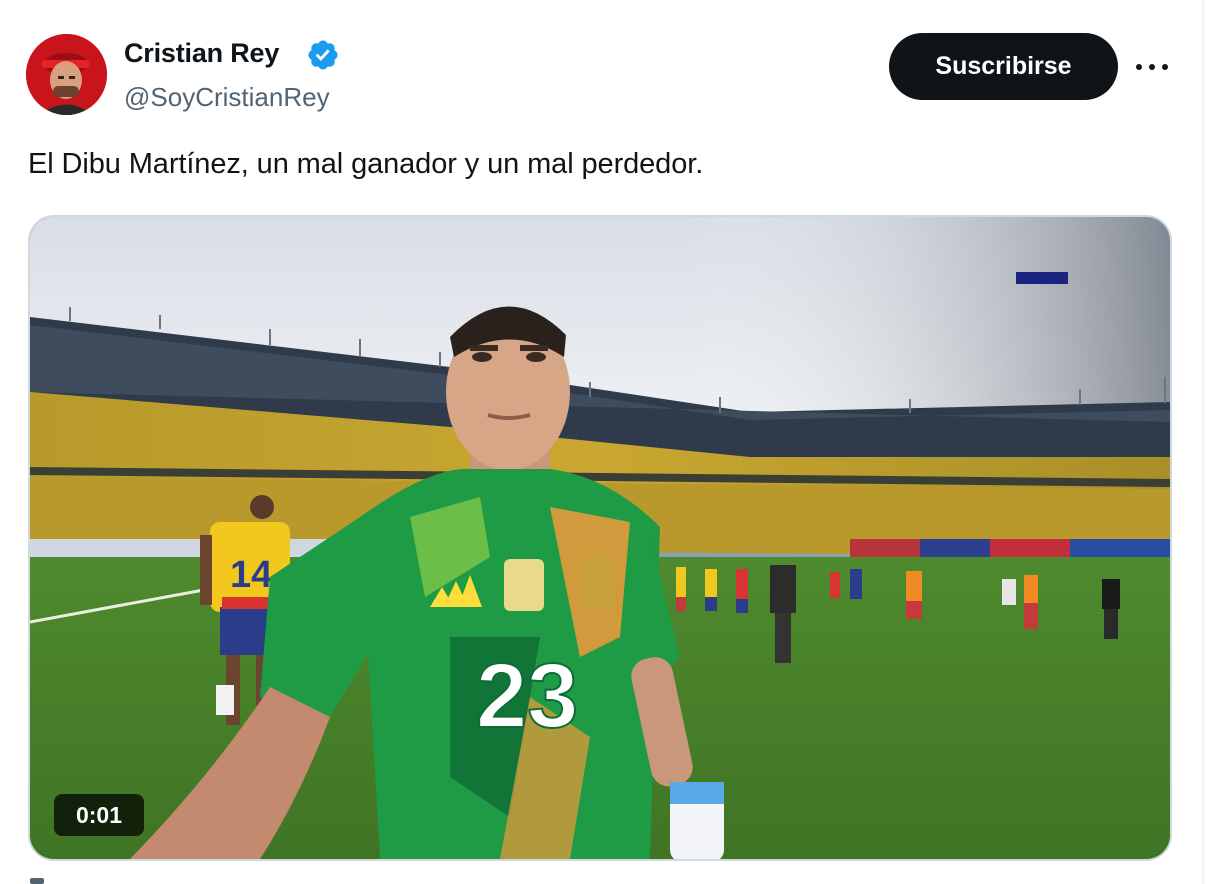 The image size is (1224, 884). What do you see at coordinates (99, 815) in the screenshot?
I see `video-timestamp: 0:01` at bounding box center [99, 815].